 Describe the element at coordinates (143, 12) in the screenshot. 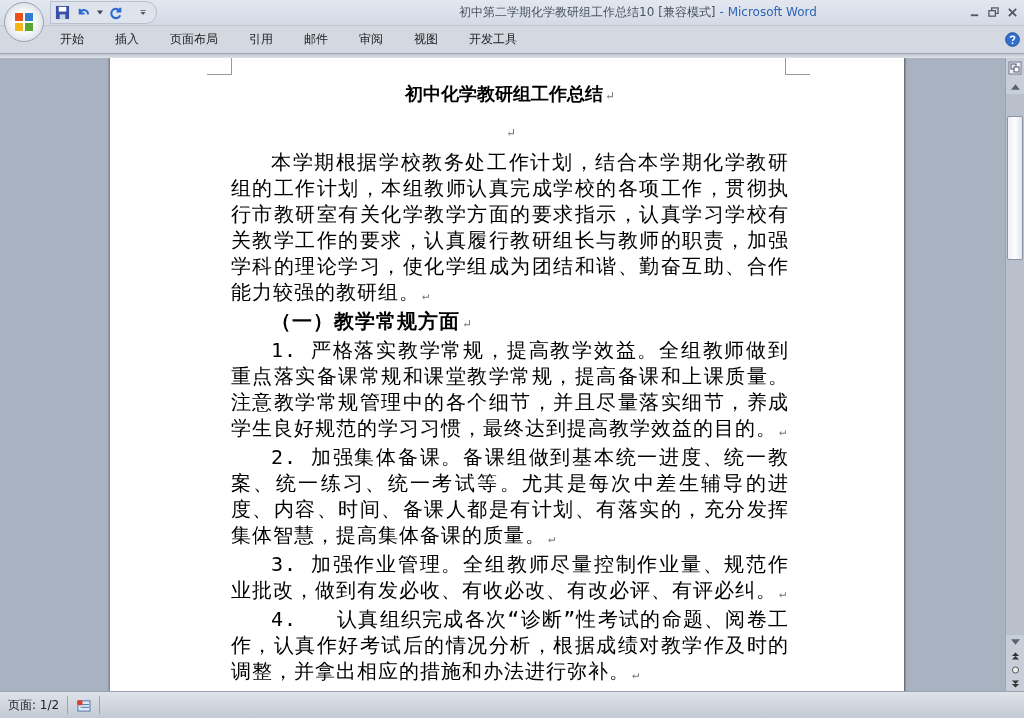

I see `customize-icon` at that location.